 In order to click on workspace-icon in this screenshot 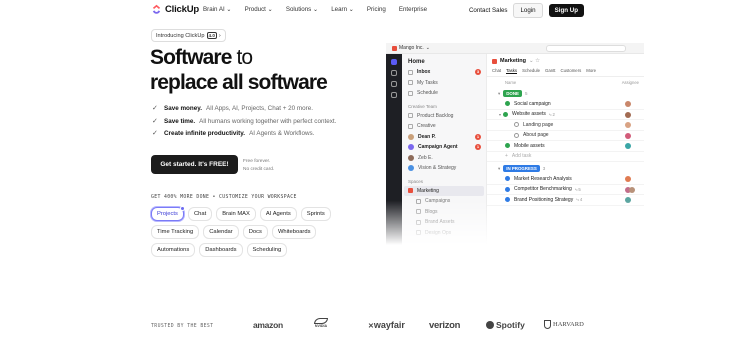, I will do `click(394, 48)`.